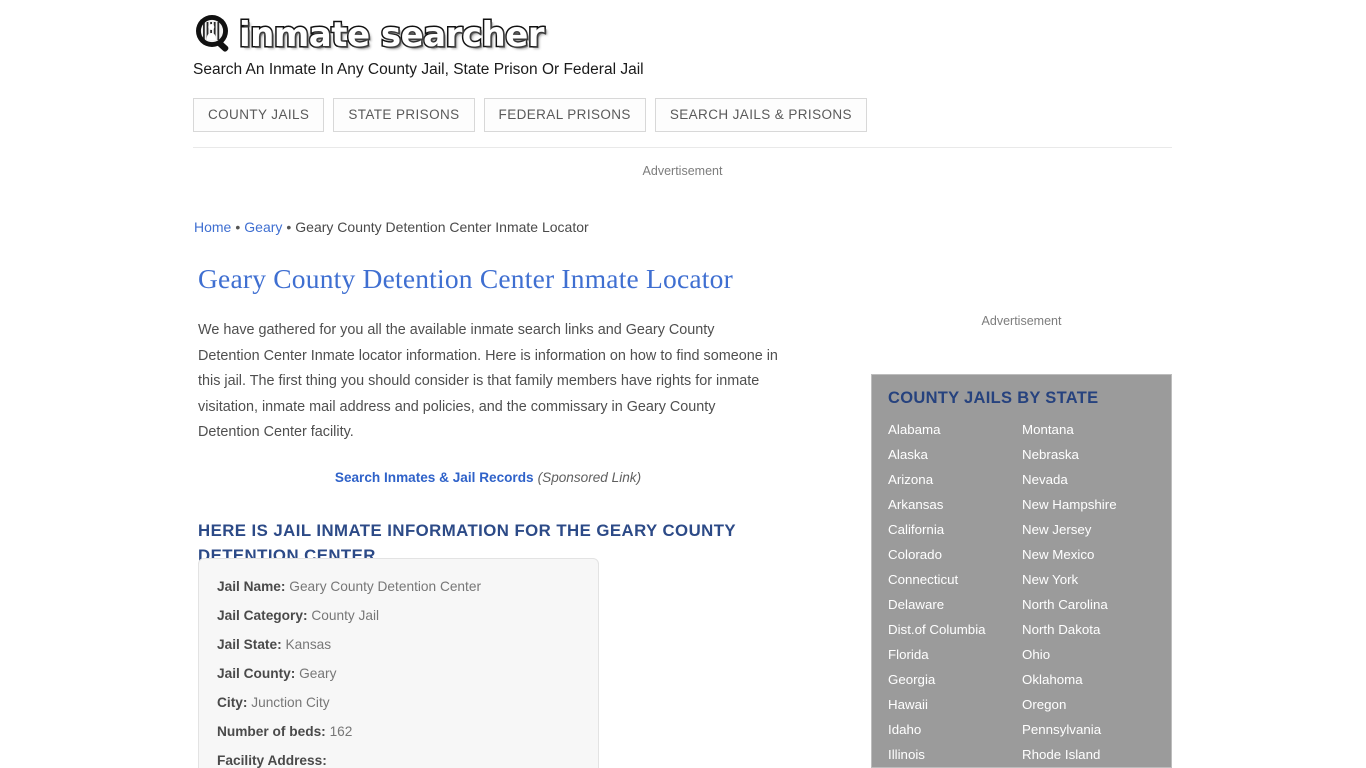  What do you see at coordinates (345, 615) in the screenshot?
I see `info-value: County Jail` at bounding box center [345, 615].